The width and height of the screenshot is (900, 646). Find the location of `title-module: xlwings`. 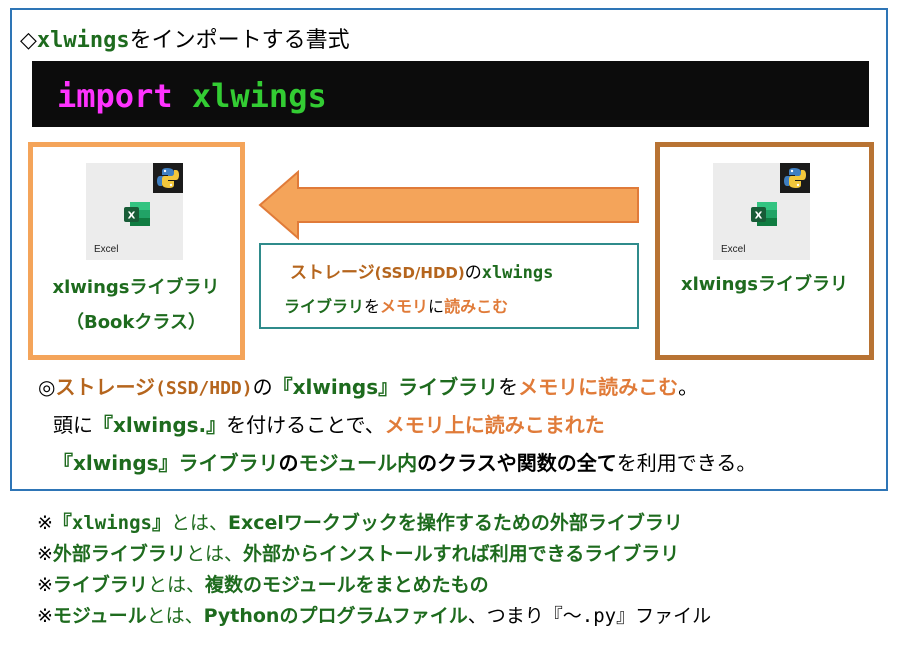

title-module: xlwings is located at coordinates (83, 40).